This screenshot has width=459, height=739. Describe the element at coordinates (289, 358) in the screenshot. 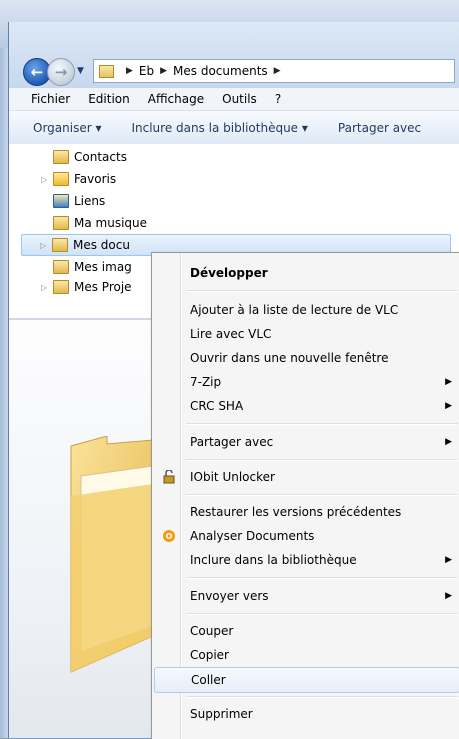

I see `menu-item-label: Ouvrir dans une nouvelle fenêtre` at that location.